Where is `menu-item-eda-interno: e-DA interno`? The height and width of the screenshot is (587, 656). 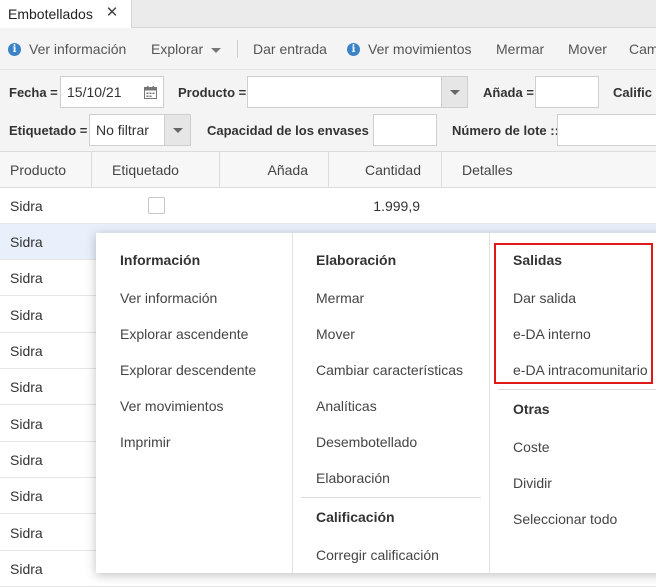 menu-item-eda-interno: e-DA interno is located at coordinates (552, 334).